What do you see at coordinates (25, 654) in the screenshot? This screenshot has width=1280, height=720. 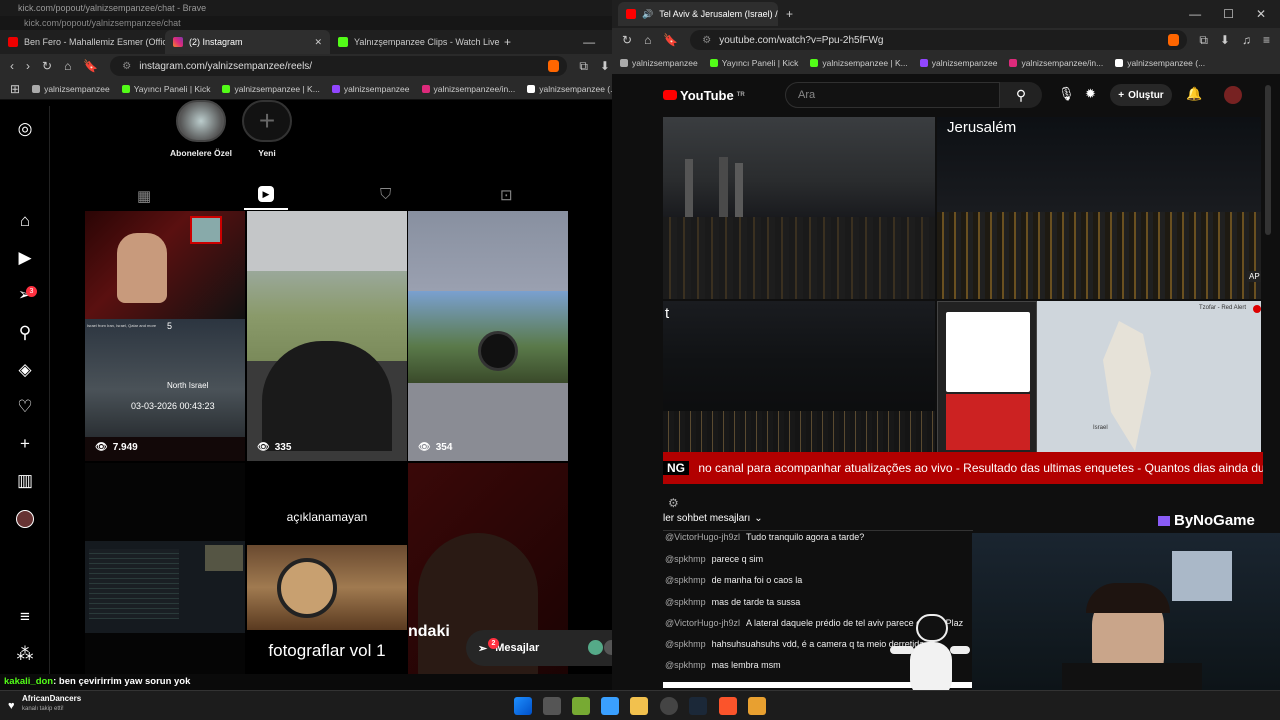 I see `meta-icon: ⁂` at bounding box center [25, 654].